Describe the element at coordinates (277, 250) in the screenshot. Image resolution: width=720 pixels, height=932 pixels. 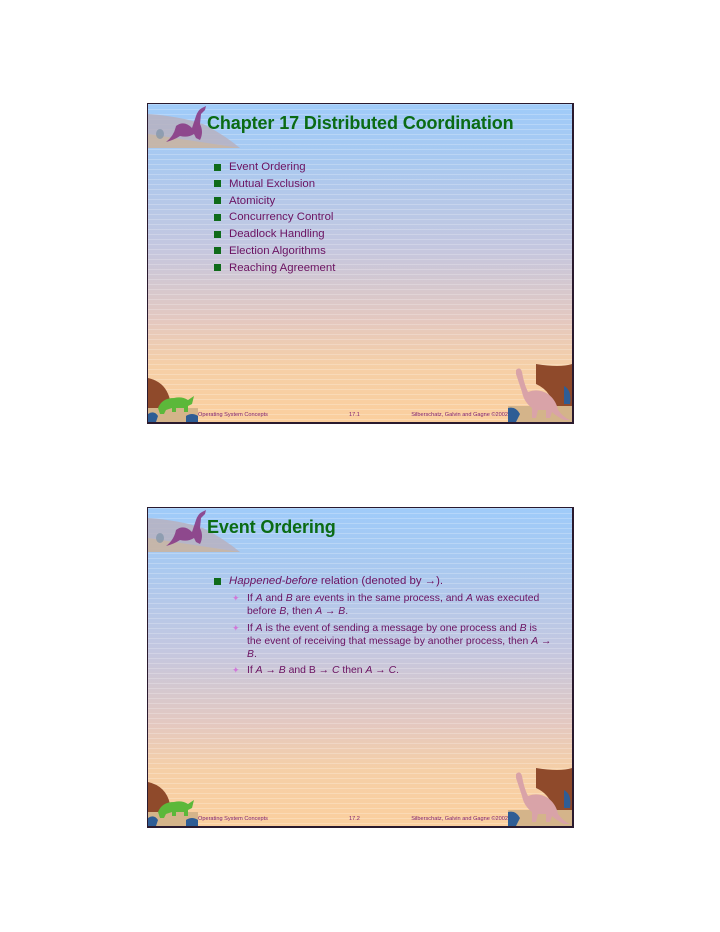
I see `bullet-text: Election Algorithms` at that location.